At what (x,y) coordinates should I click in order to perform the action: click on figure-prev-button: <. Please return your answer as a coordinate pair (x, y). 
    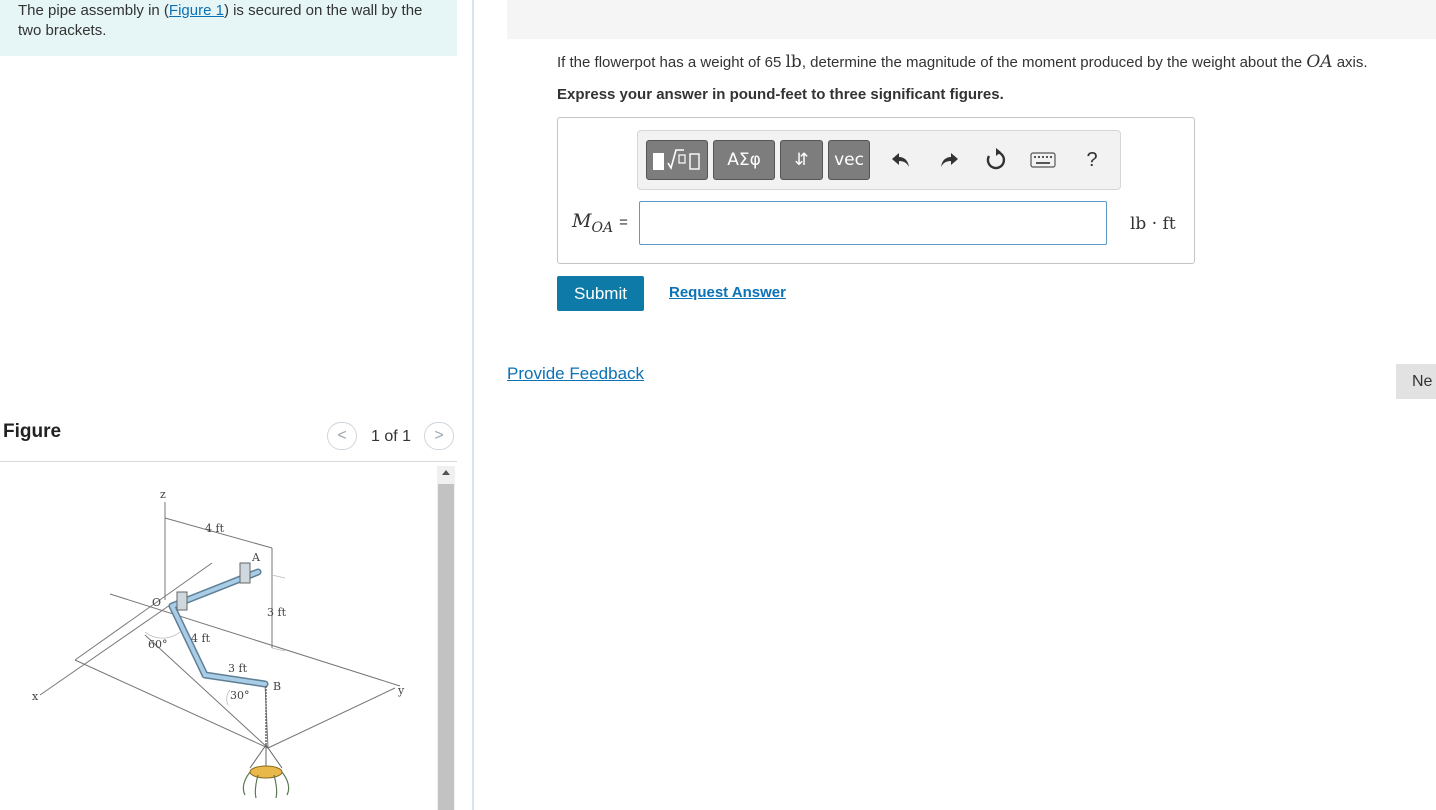
    Looking at the image, I should click on (342, 436).